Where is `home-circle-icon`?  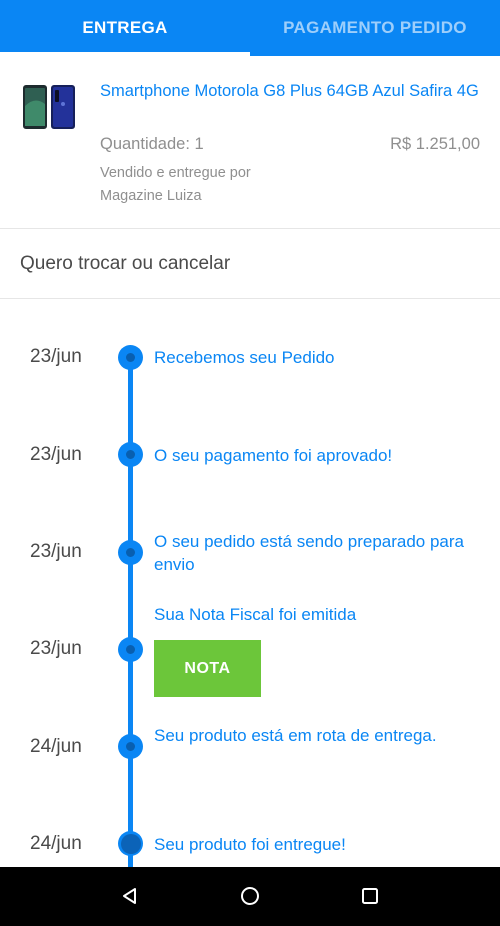 home-circle-icon is located at coordinates (250, 896).